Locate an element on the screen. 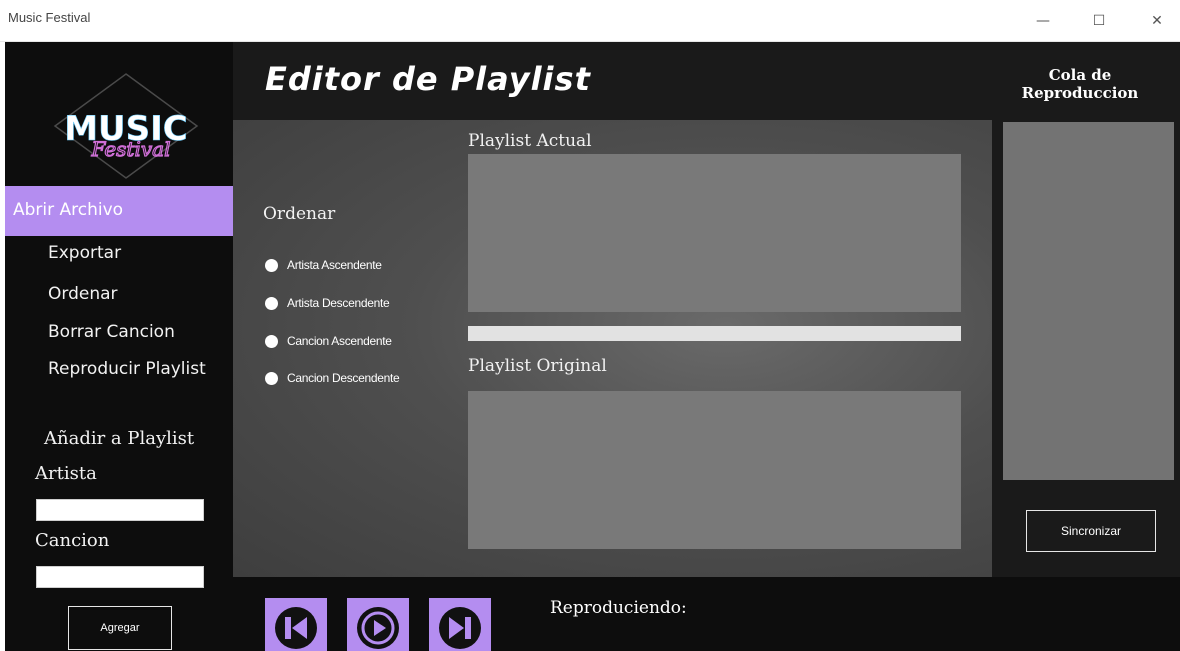  original-playlist-list is located at coordinates (714, 470).